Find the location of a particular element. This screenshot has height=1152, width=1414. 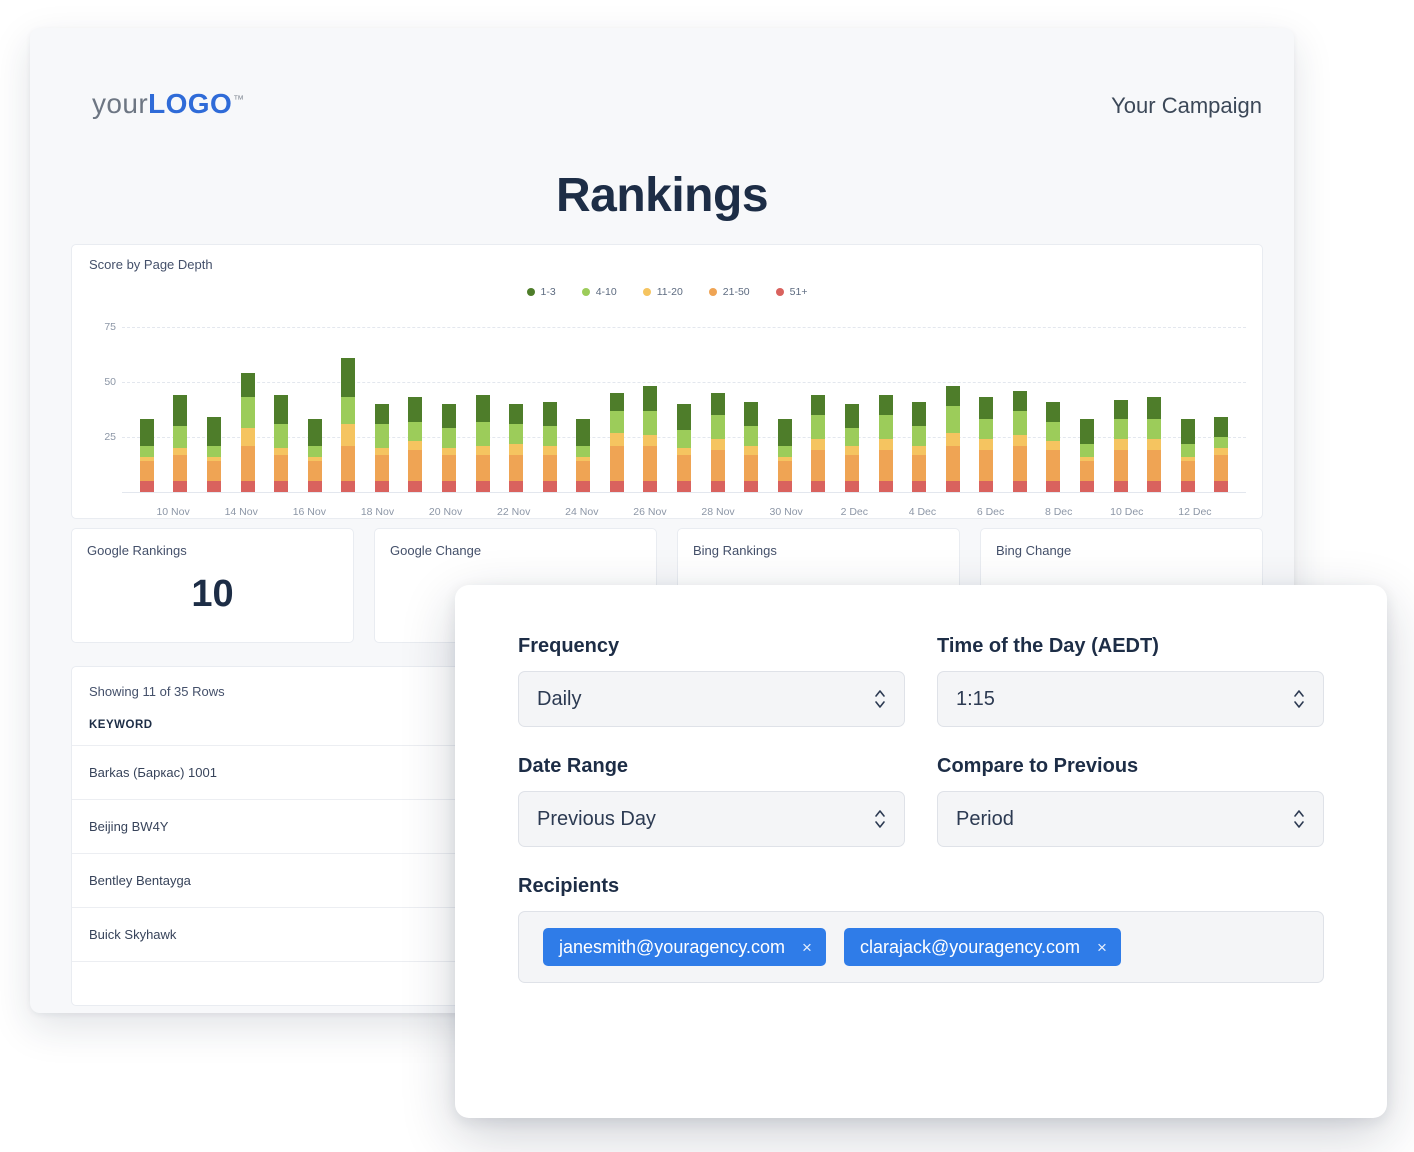

legend-label: 1-3 is located at coordinates (548, 292).